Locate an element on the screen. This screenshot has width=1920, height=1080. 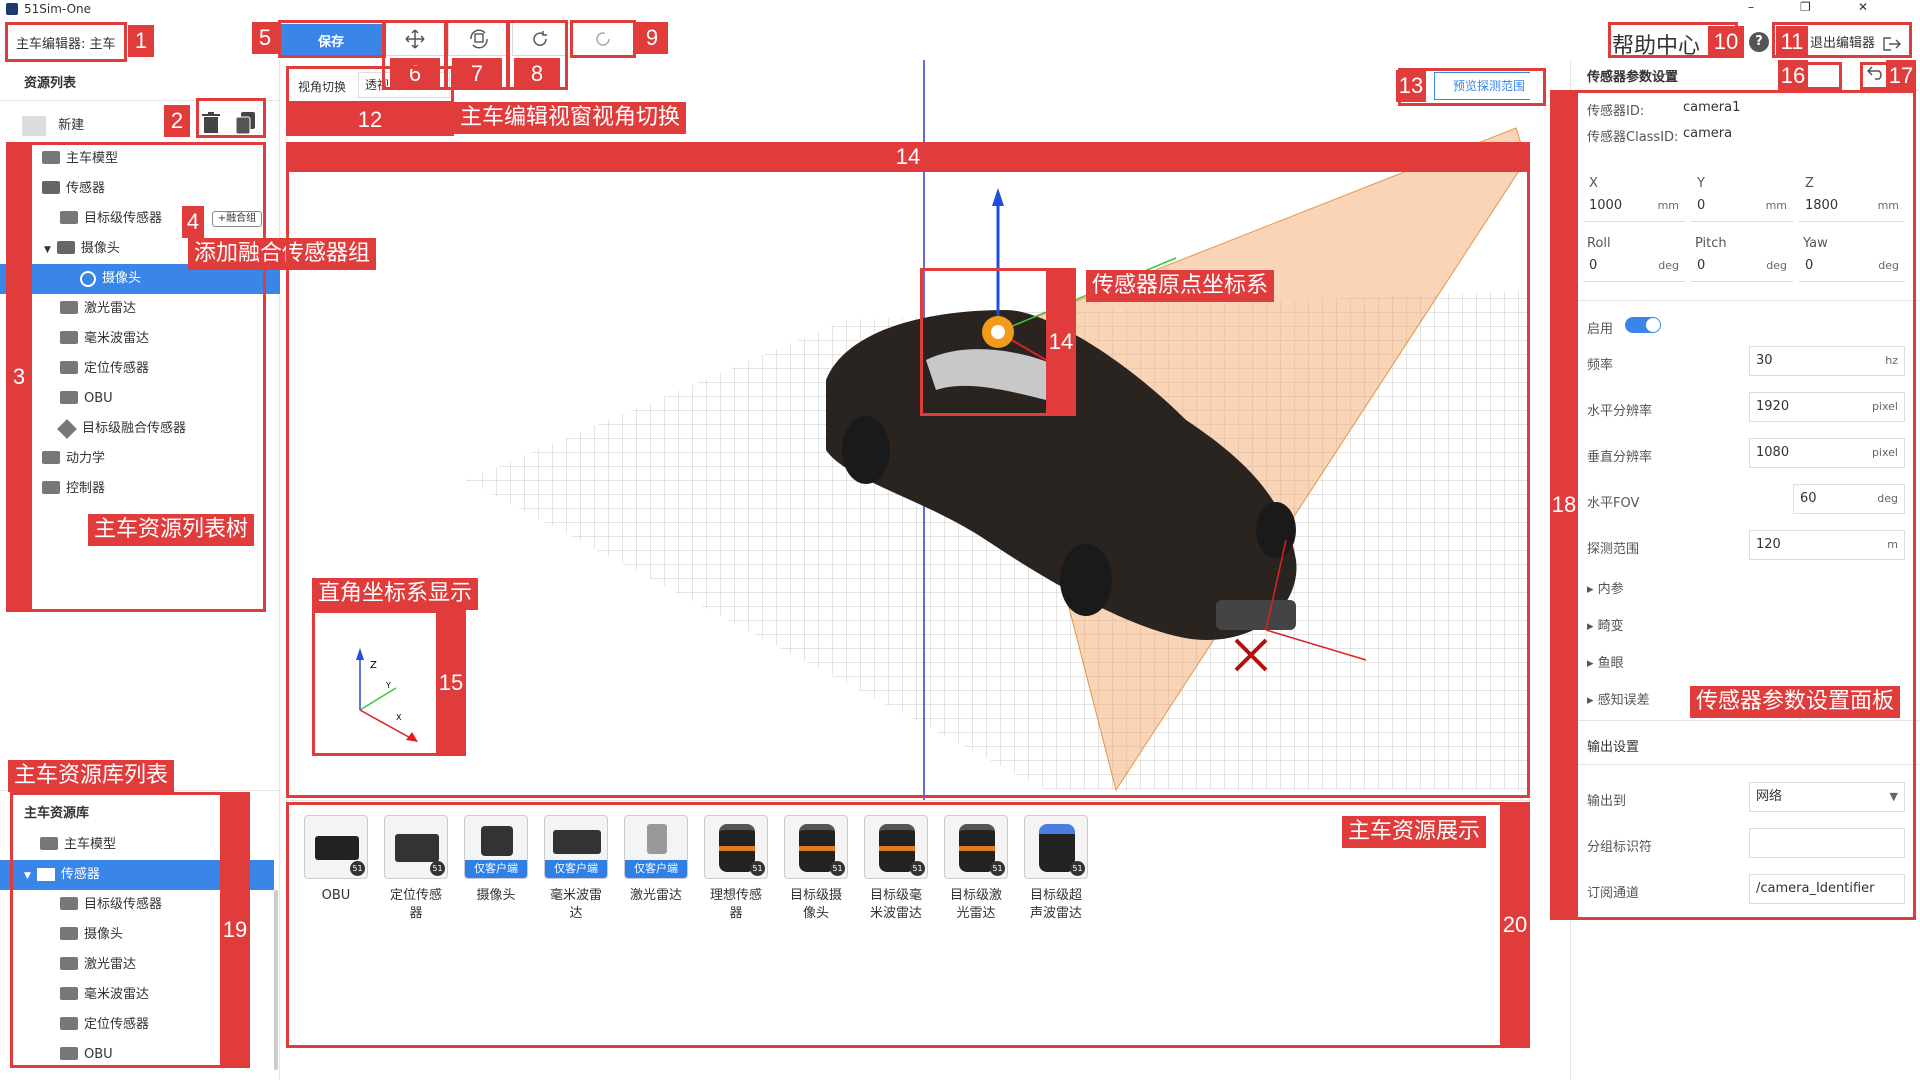
tree-item-obu: OBU is located at coordinates (86, 399).